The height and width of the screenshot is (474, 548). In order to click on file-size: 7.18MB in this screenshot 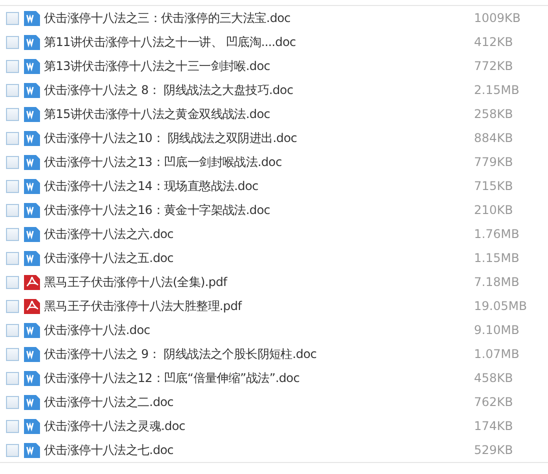, I will do `click(497, 282)`.